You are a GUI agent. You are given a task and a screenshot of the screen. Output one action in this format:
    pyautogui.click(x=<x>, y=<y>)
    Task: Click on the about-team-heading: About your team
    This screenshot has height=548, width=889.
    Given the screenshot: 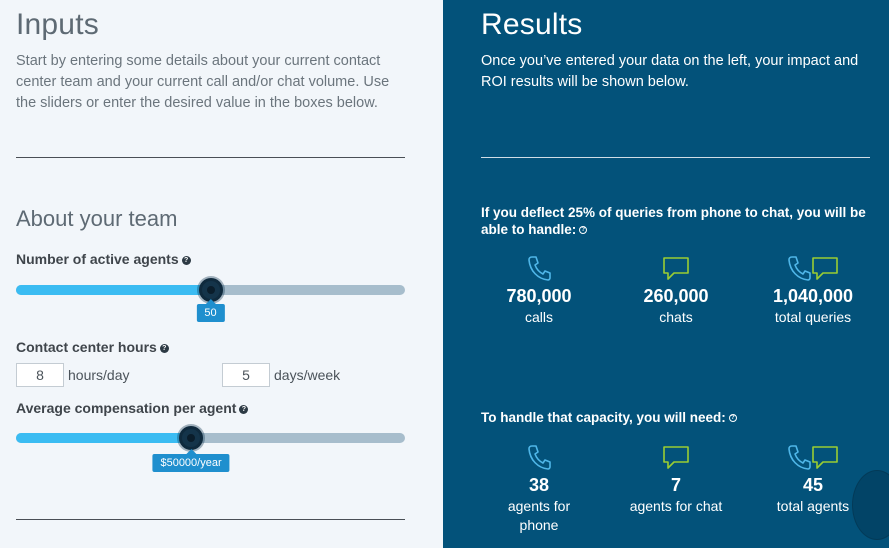 What is the action you would take?
    pyautogui.click(x=97, y=218)
    